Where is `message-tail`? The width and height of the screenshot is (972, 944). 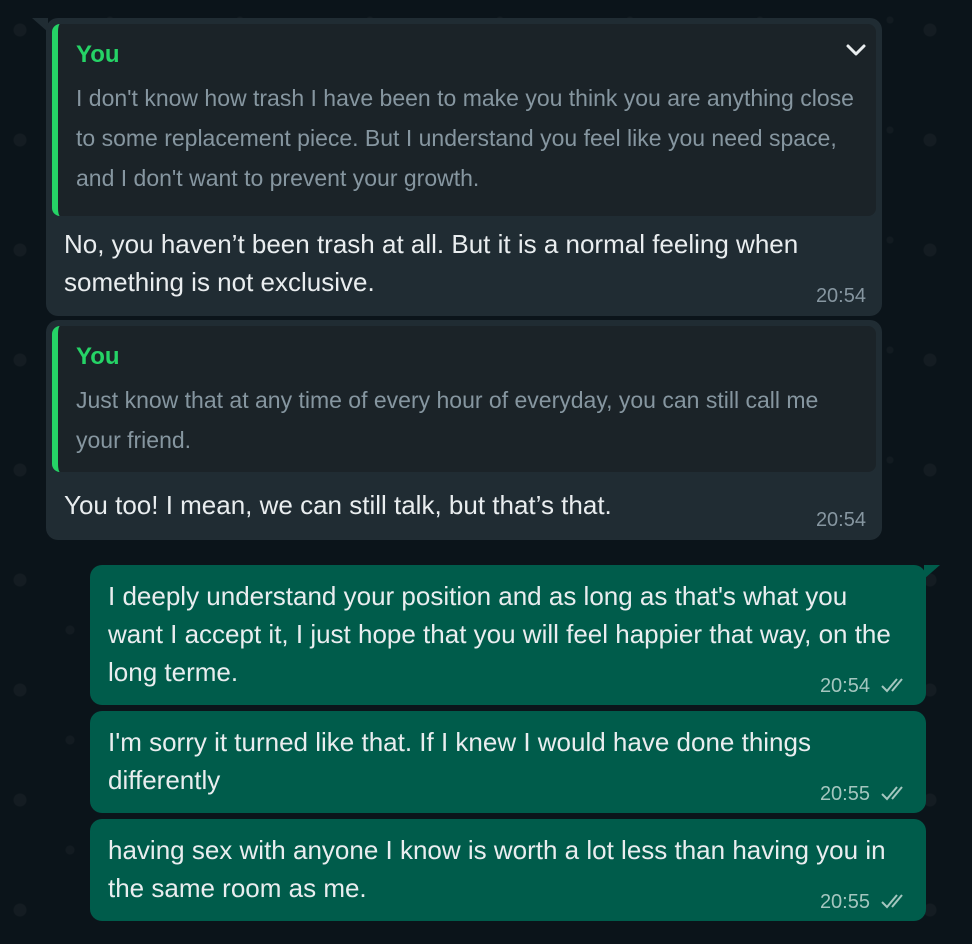
message-tail is located at coordinates (932, 572).